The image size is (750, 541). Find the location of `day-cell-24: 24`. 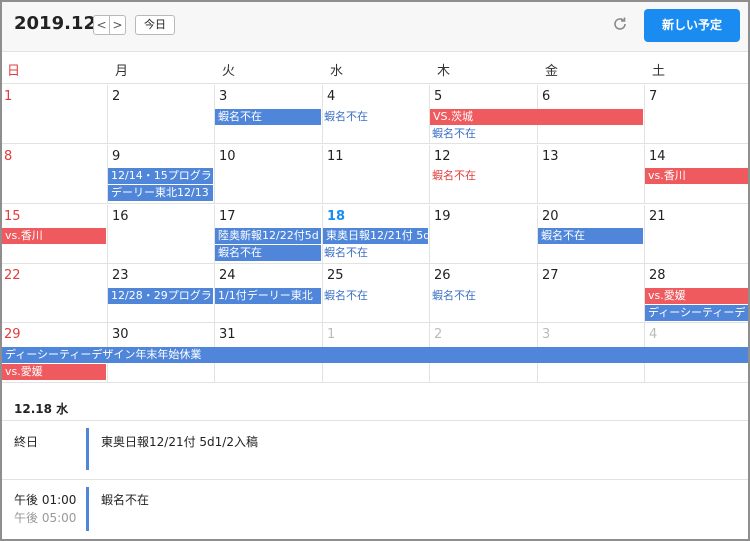

day-cell-24: 24 is located at coordinates (227, 275).